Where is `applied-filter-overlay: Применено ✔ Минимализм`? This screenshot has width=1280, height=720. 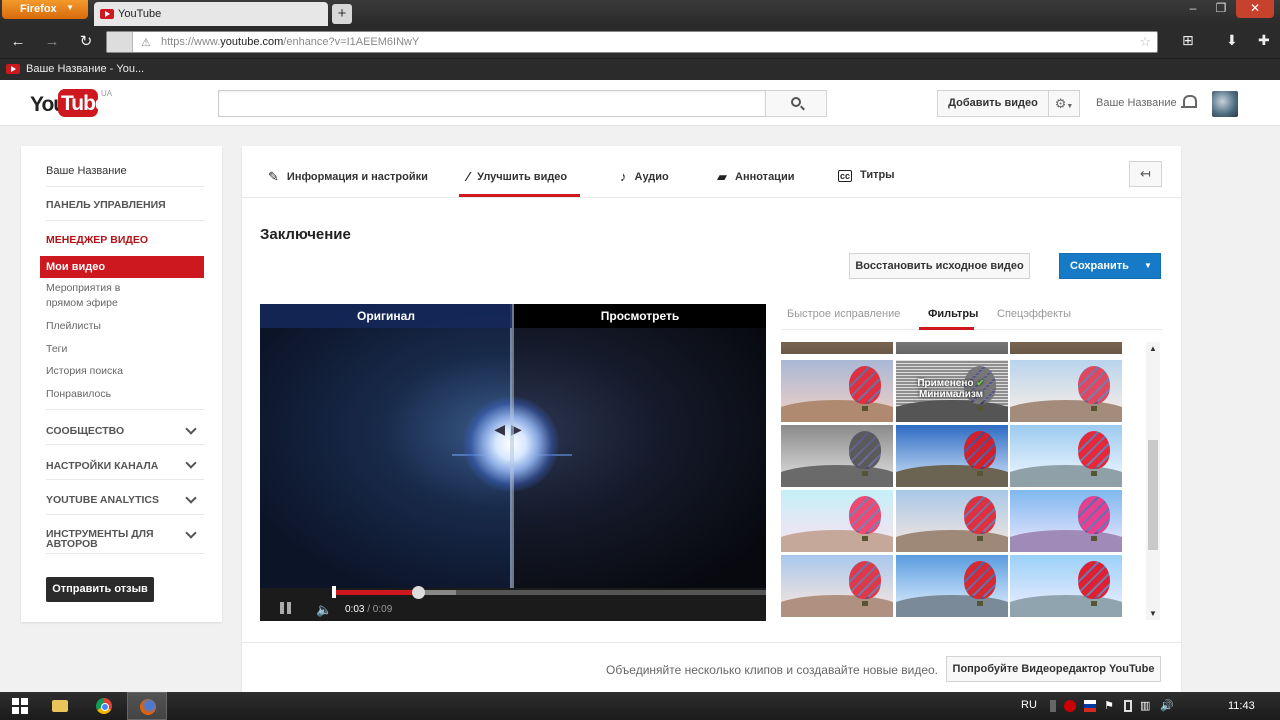
applied-filter-overlay: Применено ✔ Минимализм is located at coordinates (951, 389).